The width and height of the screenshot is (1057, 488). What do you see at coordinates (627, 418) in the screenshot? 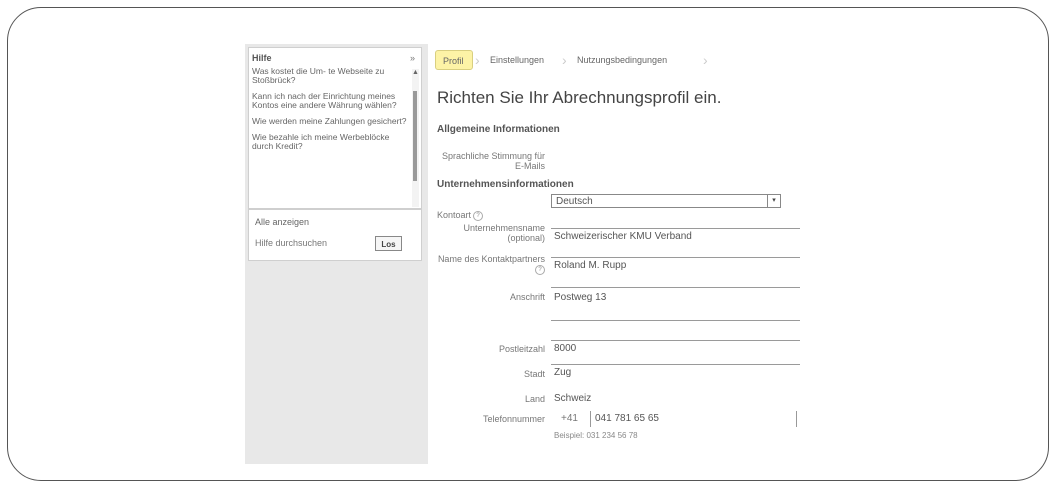
I see `phone-value: 041 781 65 65` at bounding box center [627, 418].